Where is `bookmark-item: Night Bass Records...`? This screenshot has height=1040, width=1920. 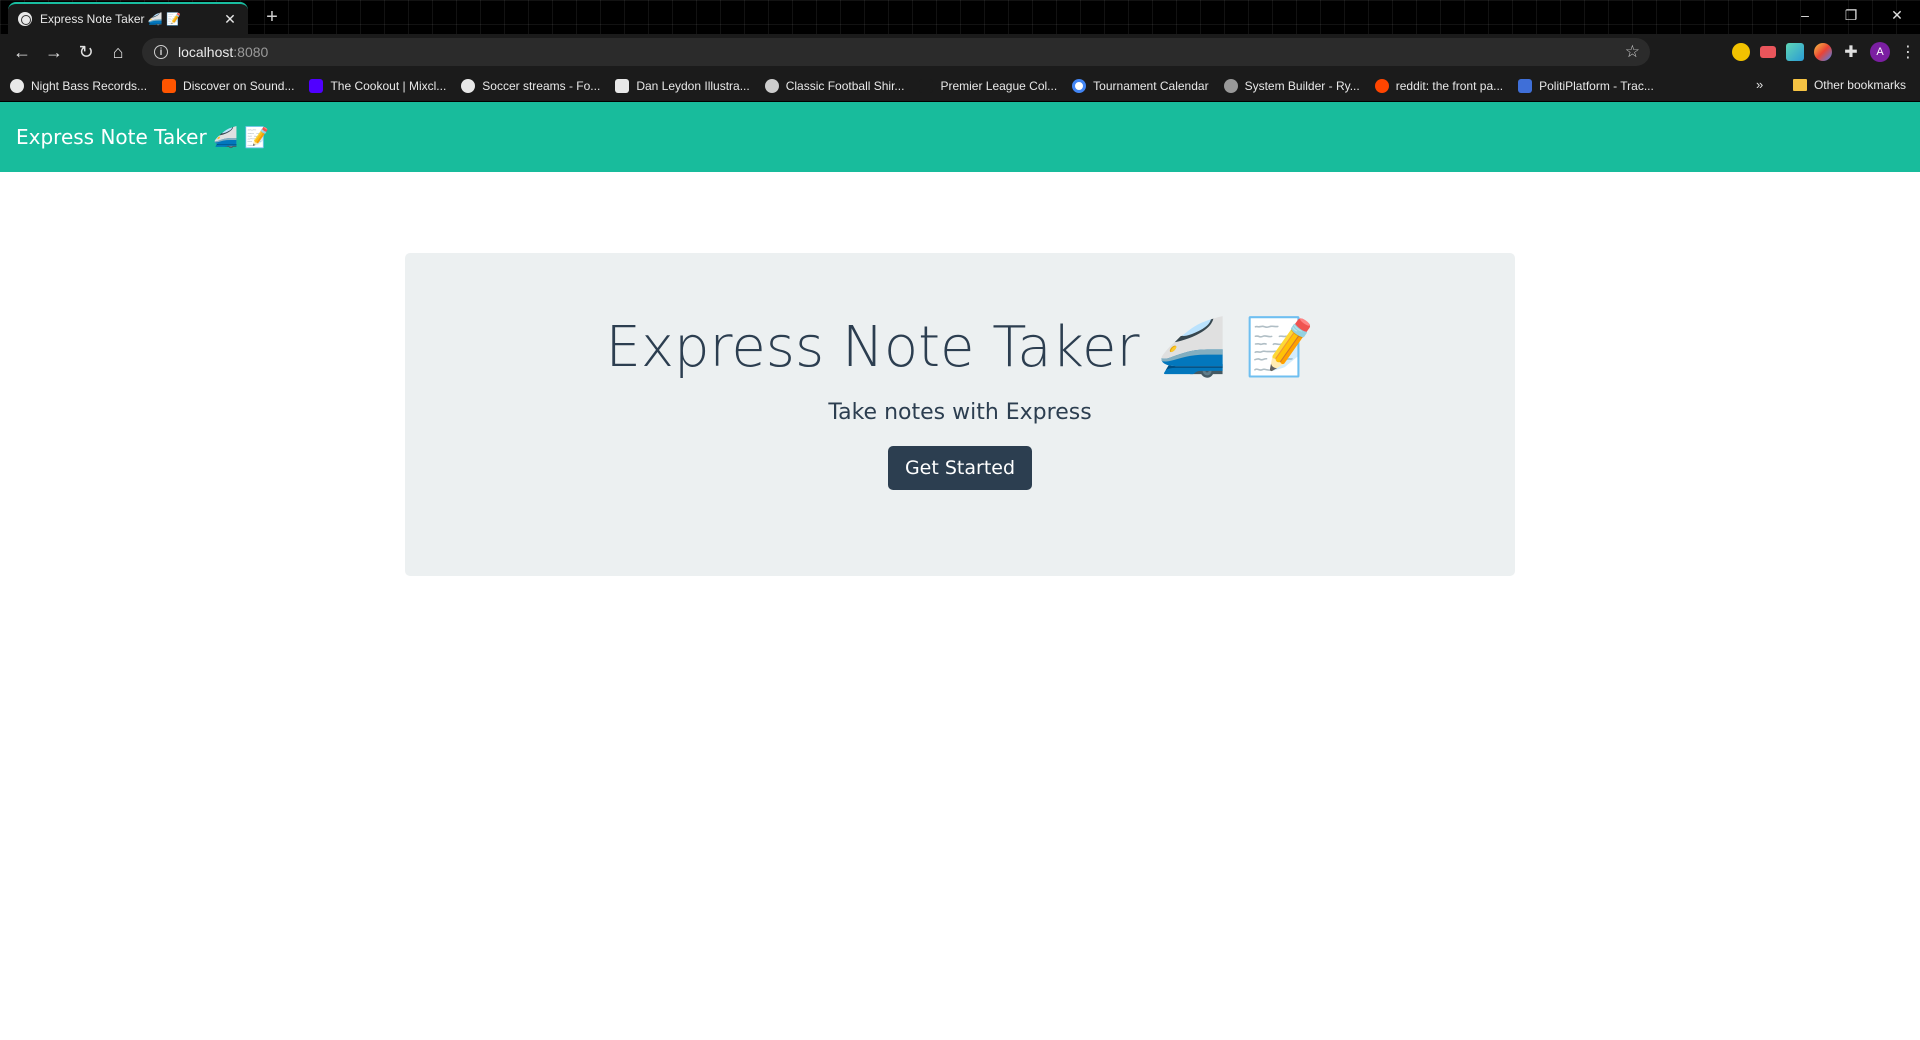 bookmark-item: Night Bass Records... is located at coordinates (79, 85).